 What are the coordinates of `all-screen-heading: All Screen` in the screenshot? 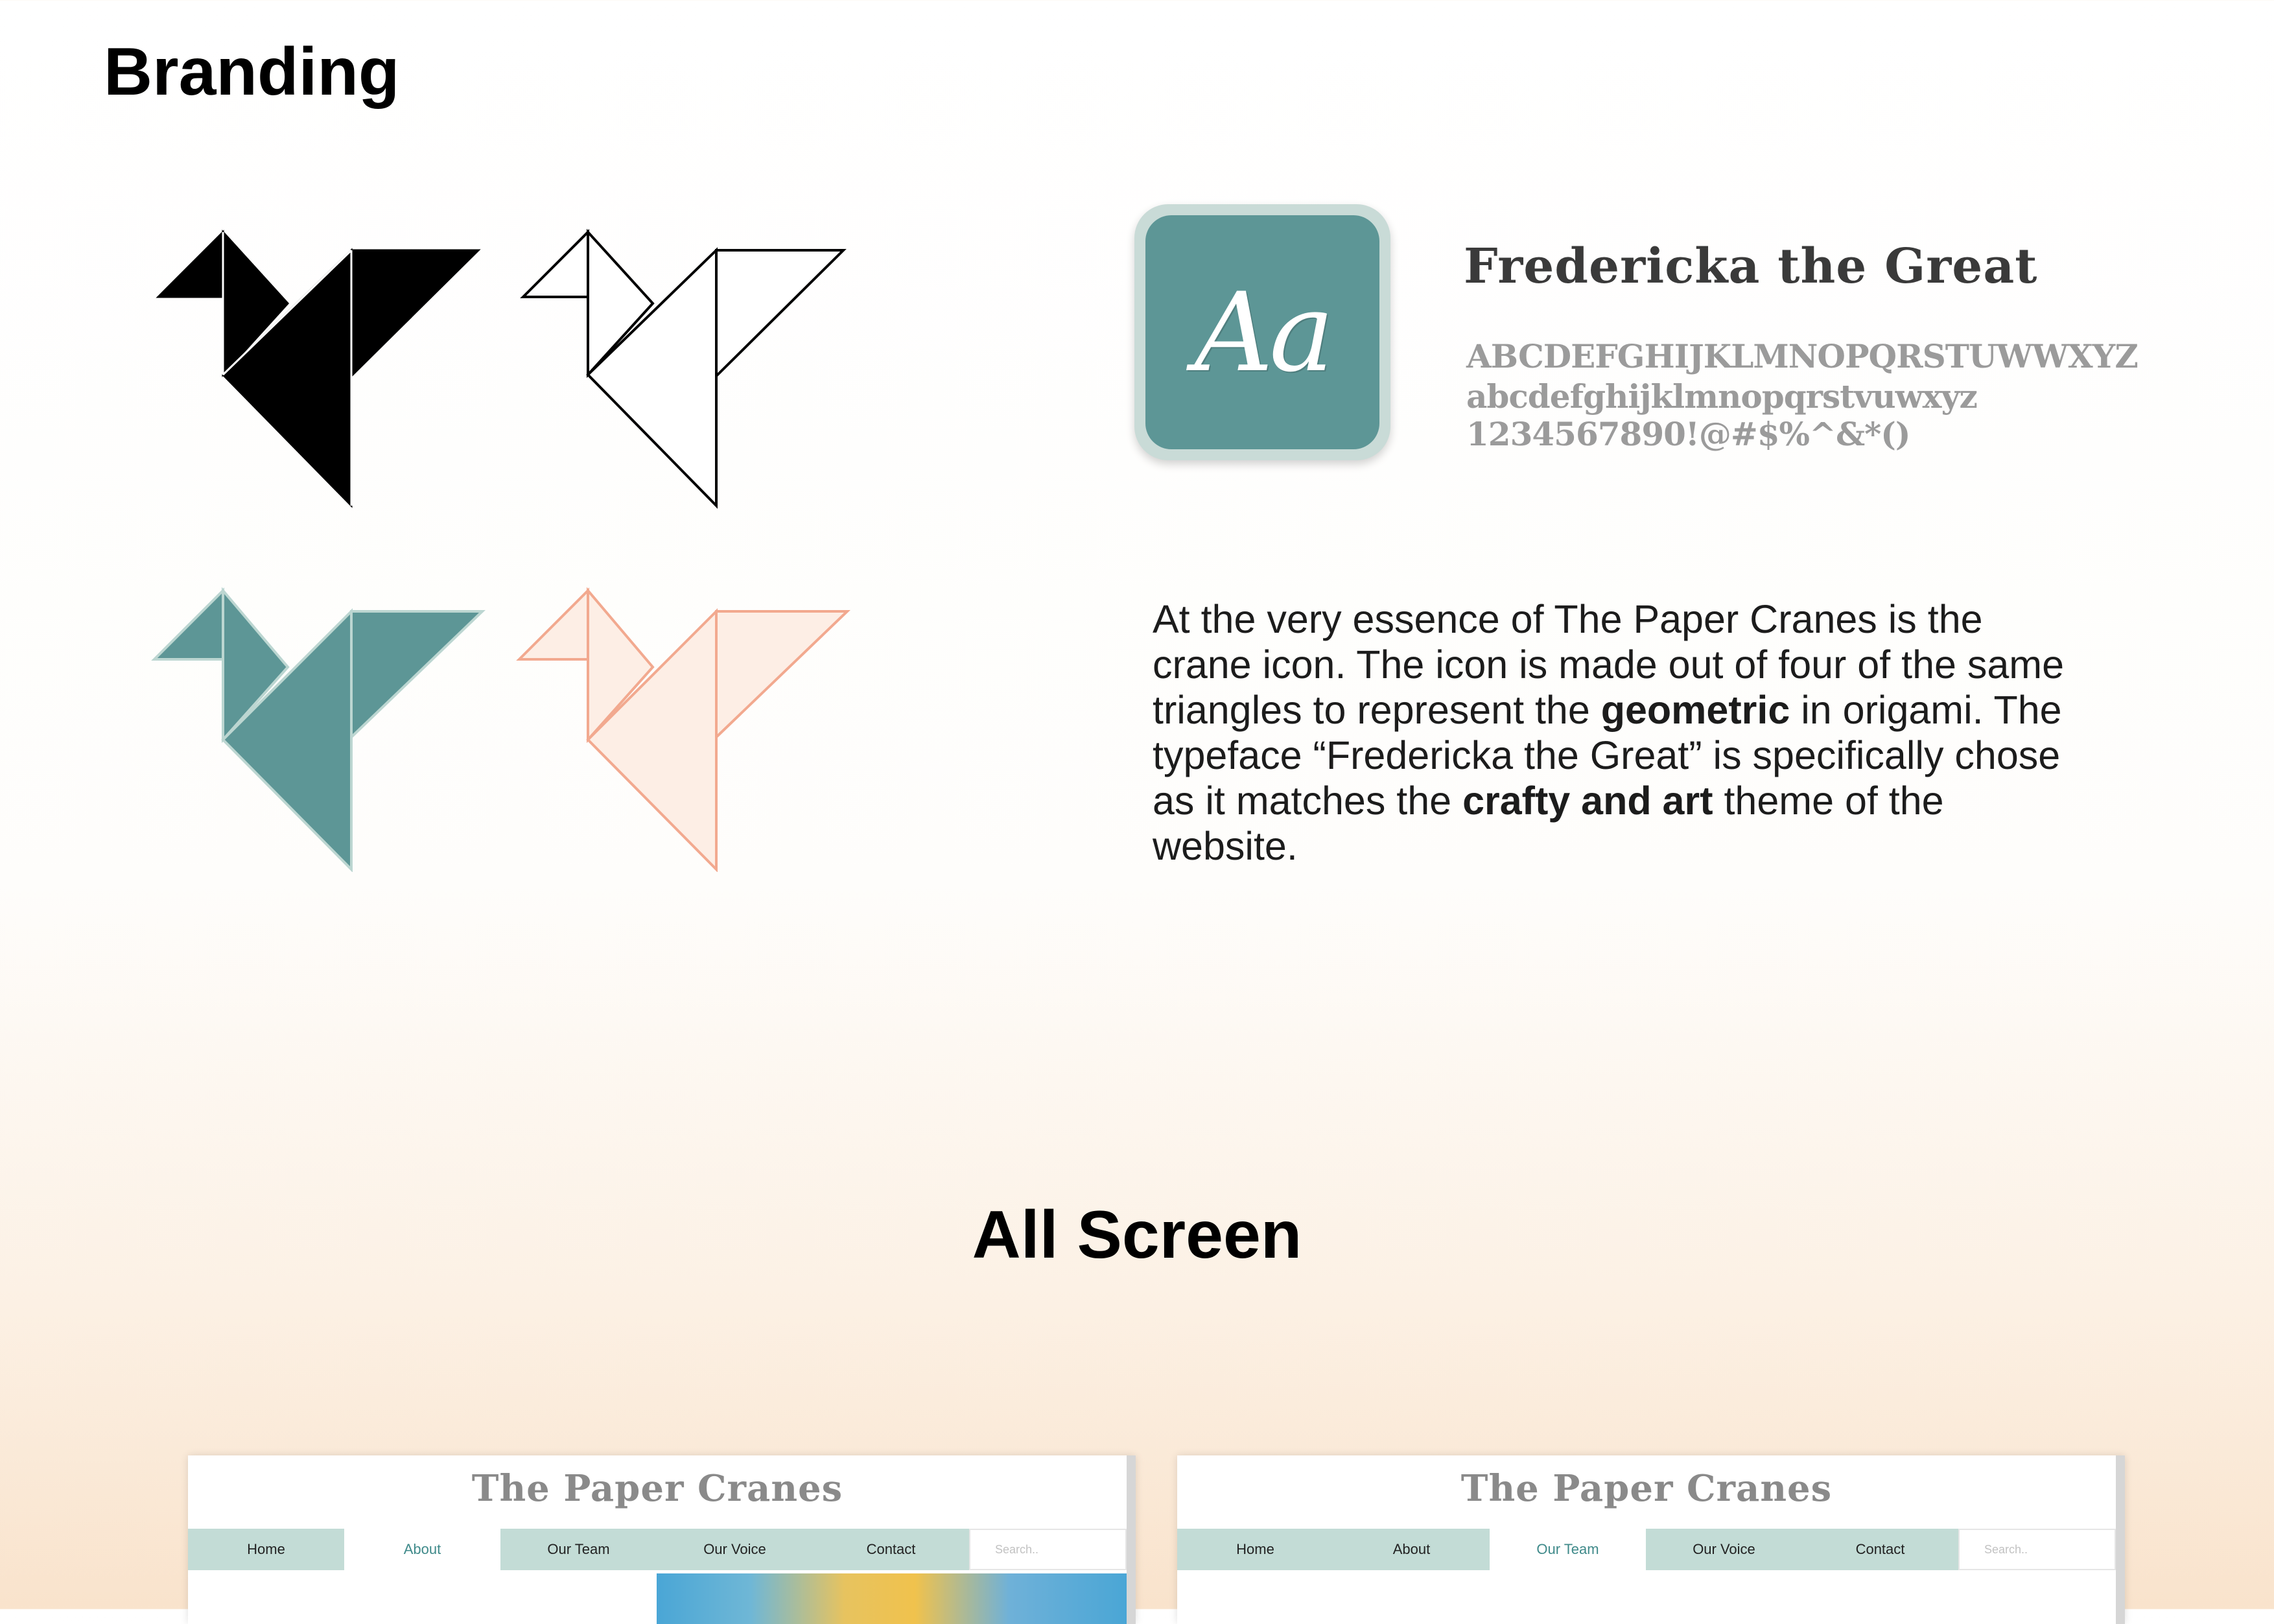 It's located at (1137, 1235).